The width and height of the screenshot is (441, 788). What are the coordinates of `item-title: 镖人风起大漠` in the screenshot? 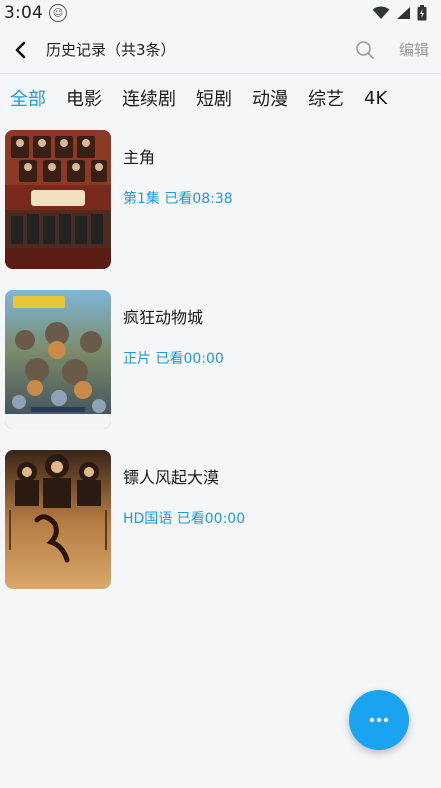 It's located at (171, 477).